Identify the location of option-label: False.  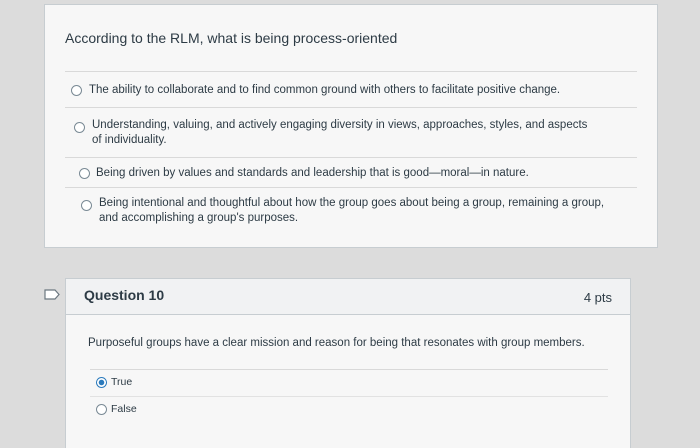
(124, 409).